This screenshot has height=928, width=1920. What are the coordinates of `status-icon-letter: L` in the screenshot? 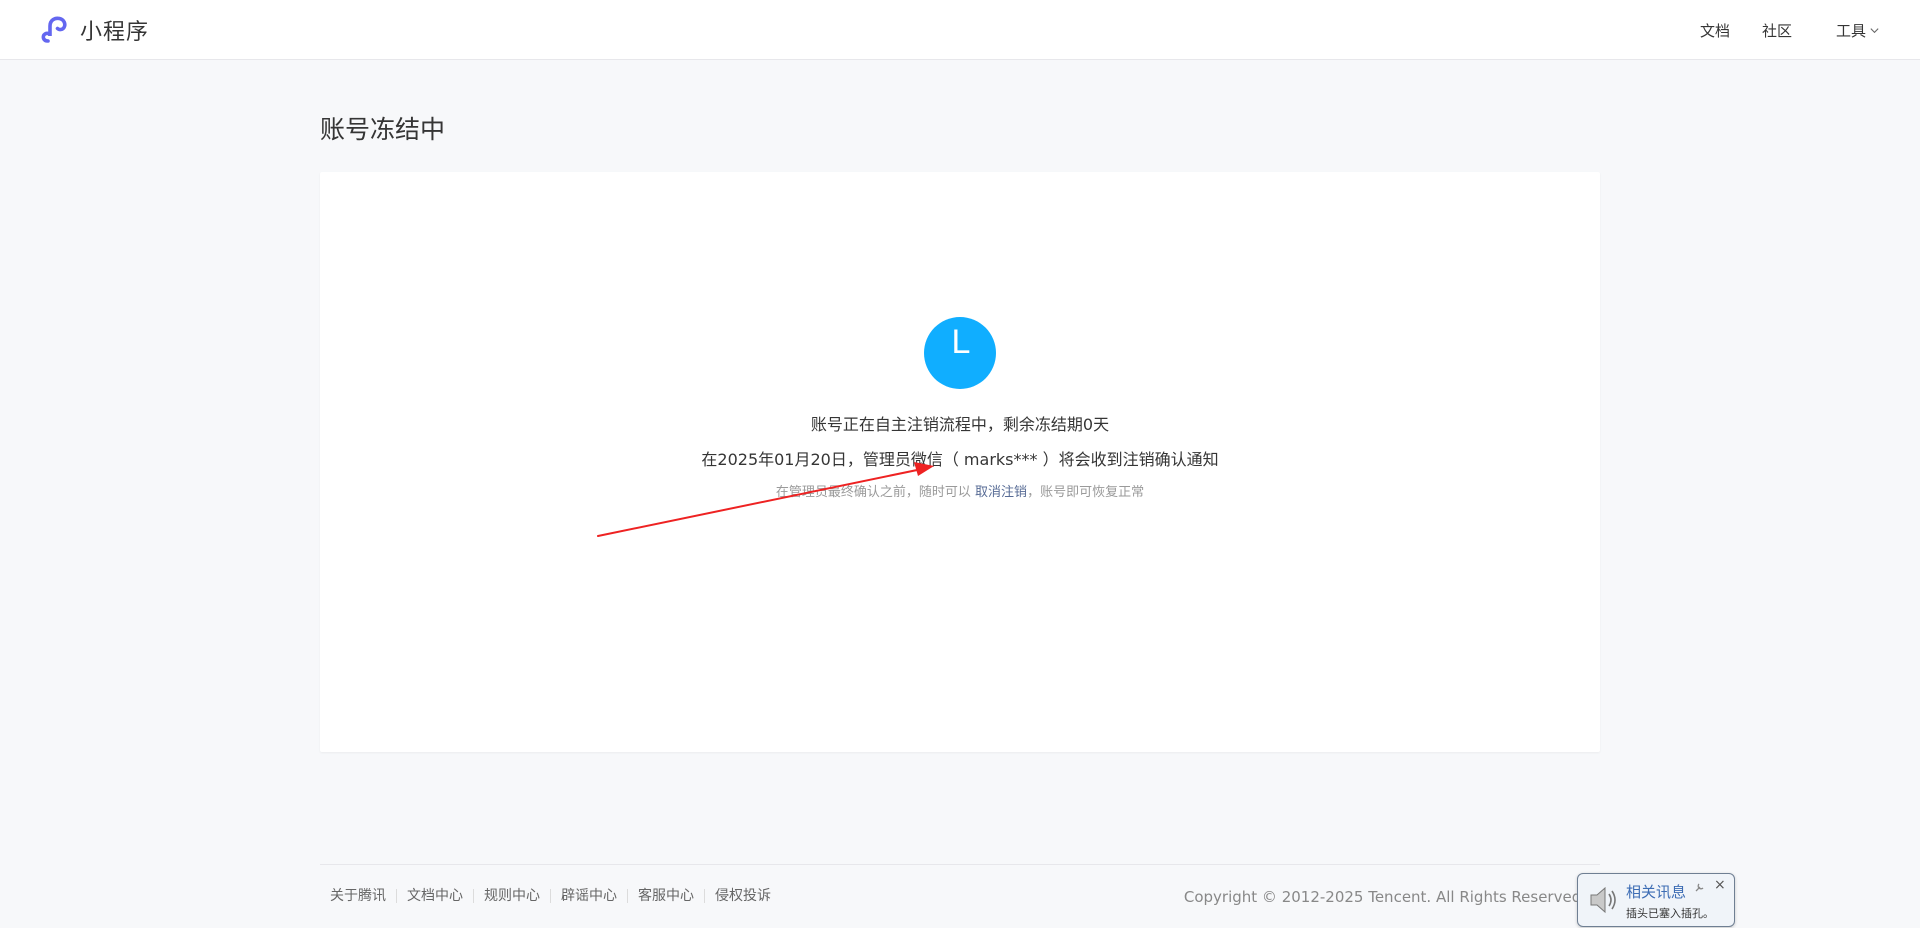 It's located at (961, 342).